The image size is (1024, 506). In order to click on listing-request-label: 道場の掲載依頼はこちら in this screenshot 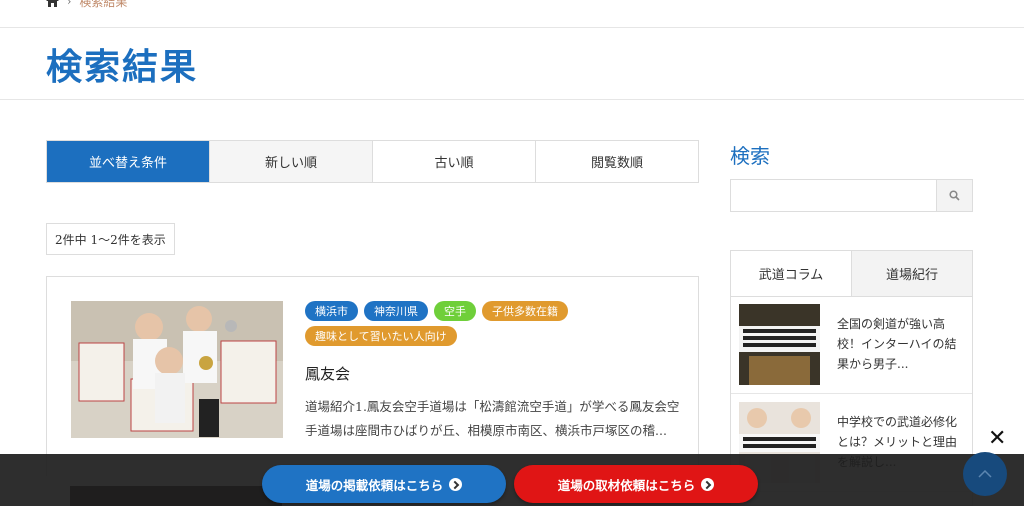, I will do `click(374, 485)`.